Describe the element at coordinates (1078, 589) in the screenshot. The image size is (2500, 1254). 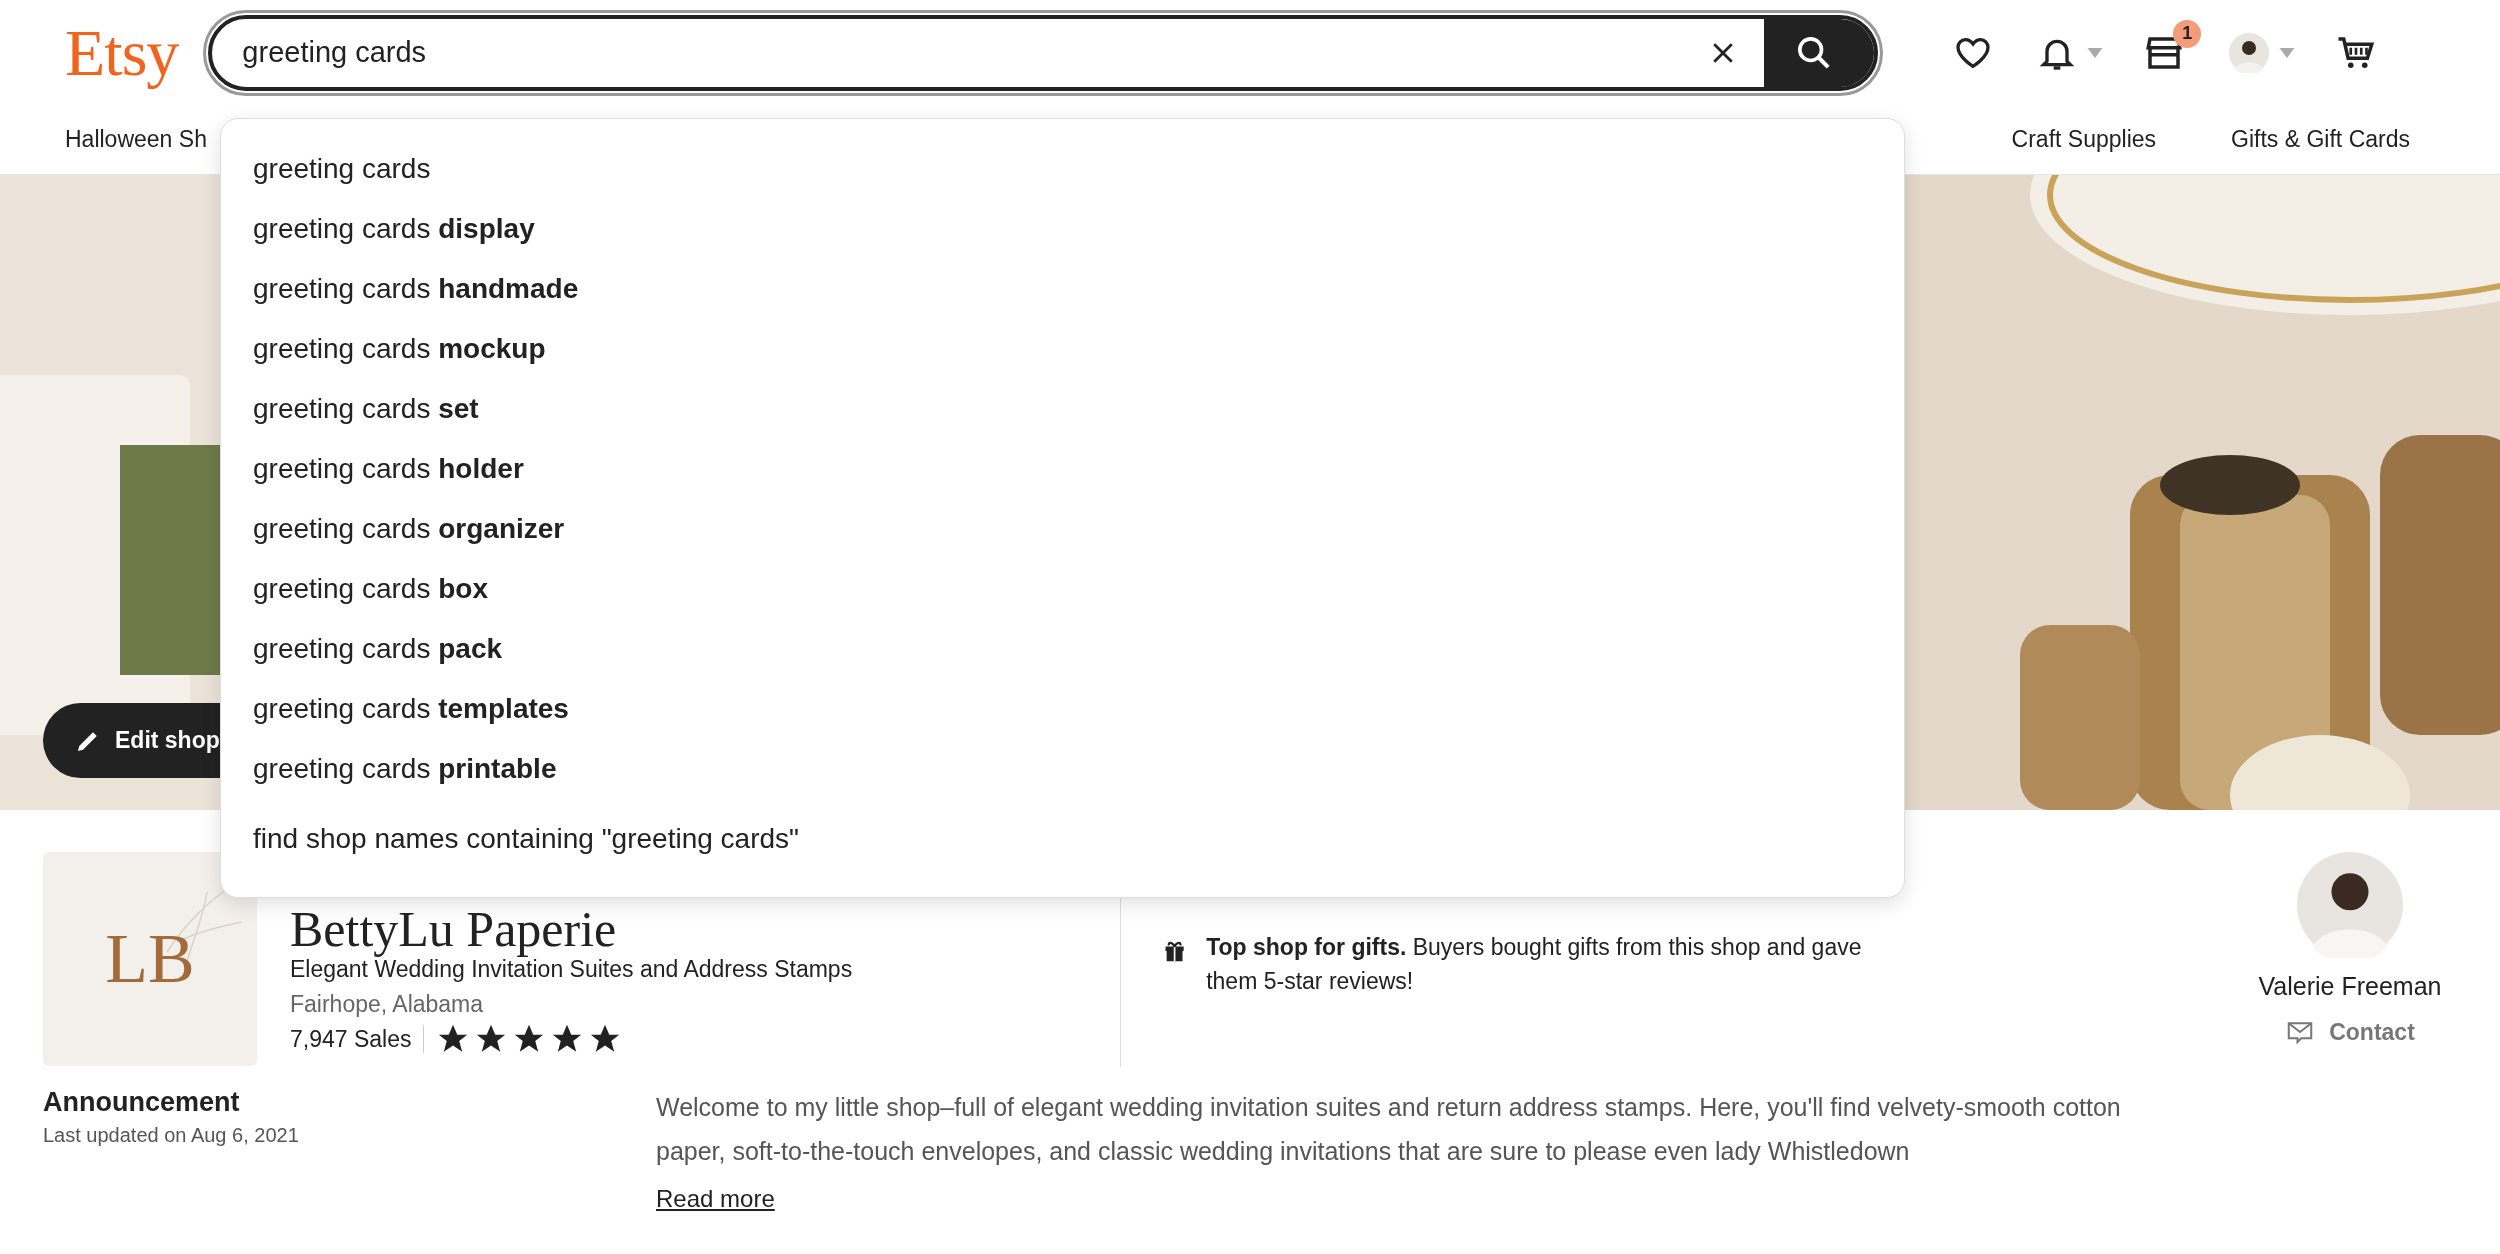
I see `suggestion-item: greeting cards box` at that location.